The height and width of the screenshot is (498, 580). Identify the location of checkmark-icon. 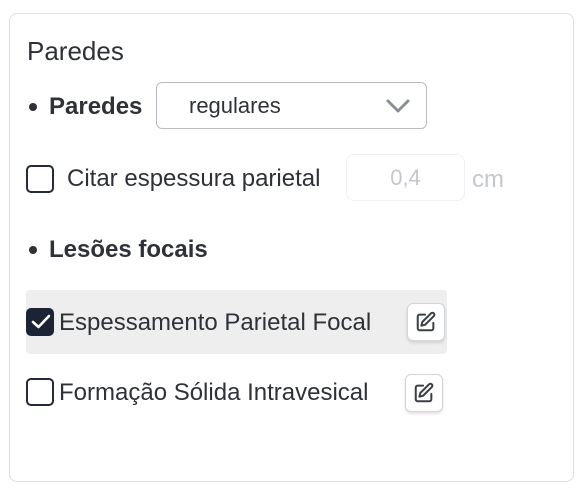
(41, 321).